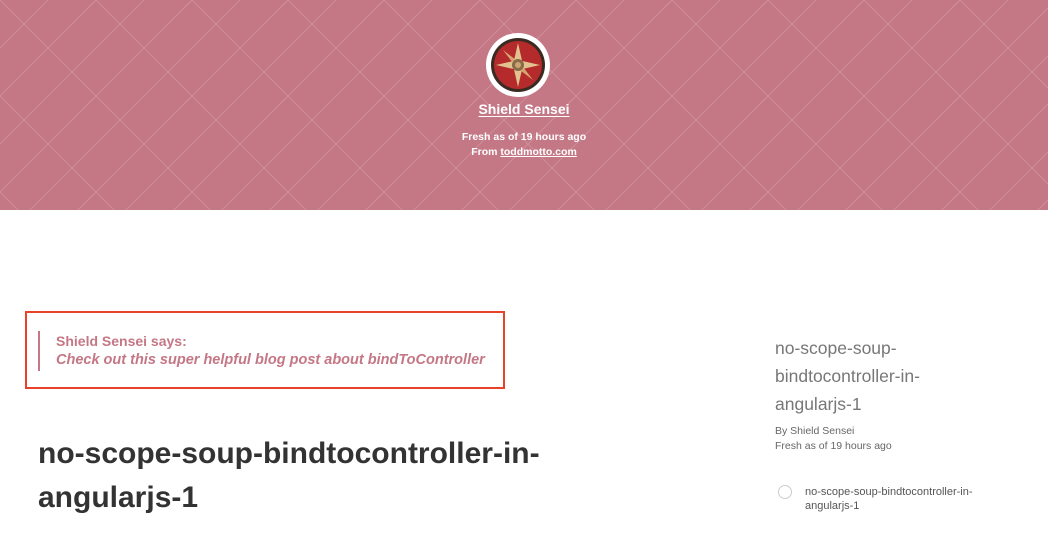 The width and height of the screenshot is (1048, 551). I want to click on sidebar-byline: By Shield Sensei, so click(815, 431).